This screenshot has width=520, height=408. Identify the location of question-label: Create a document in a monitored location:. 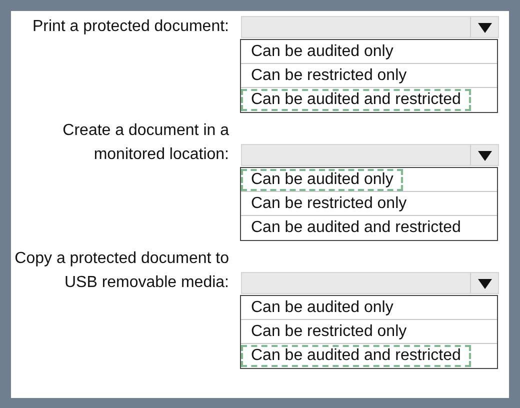
(145, 143).